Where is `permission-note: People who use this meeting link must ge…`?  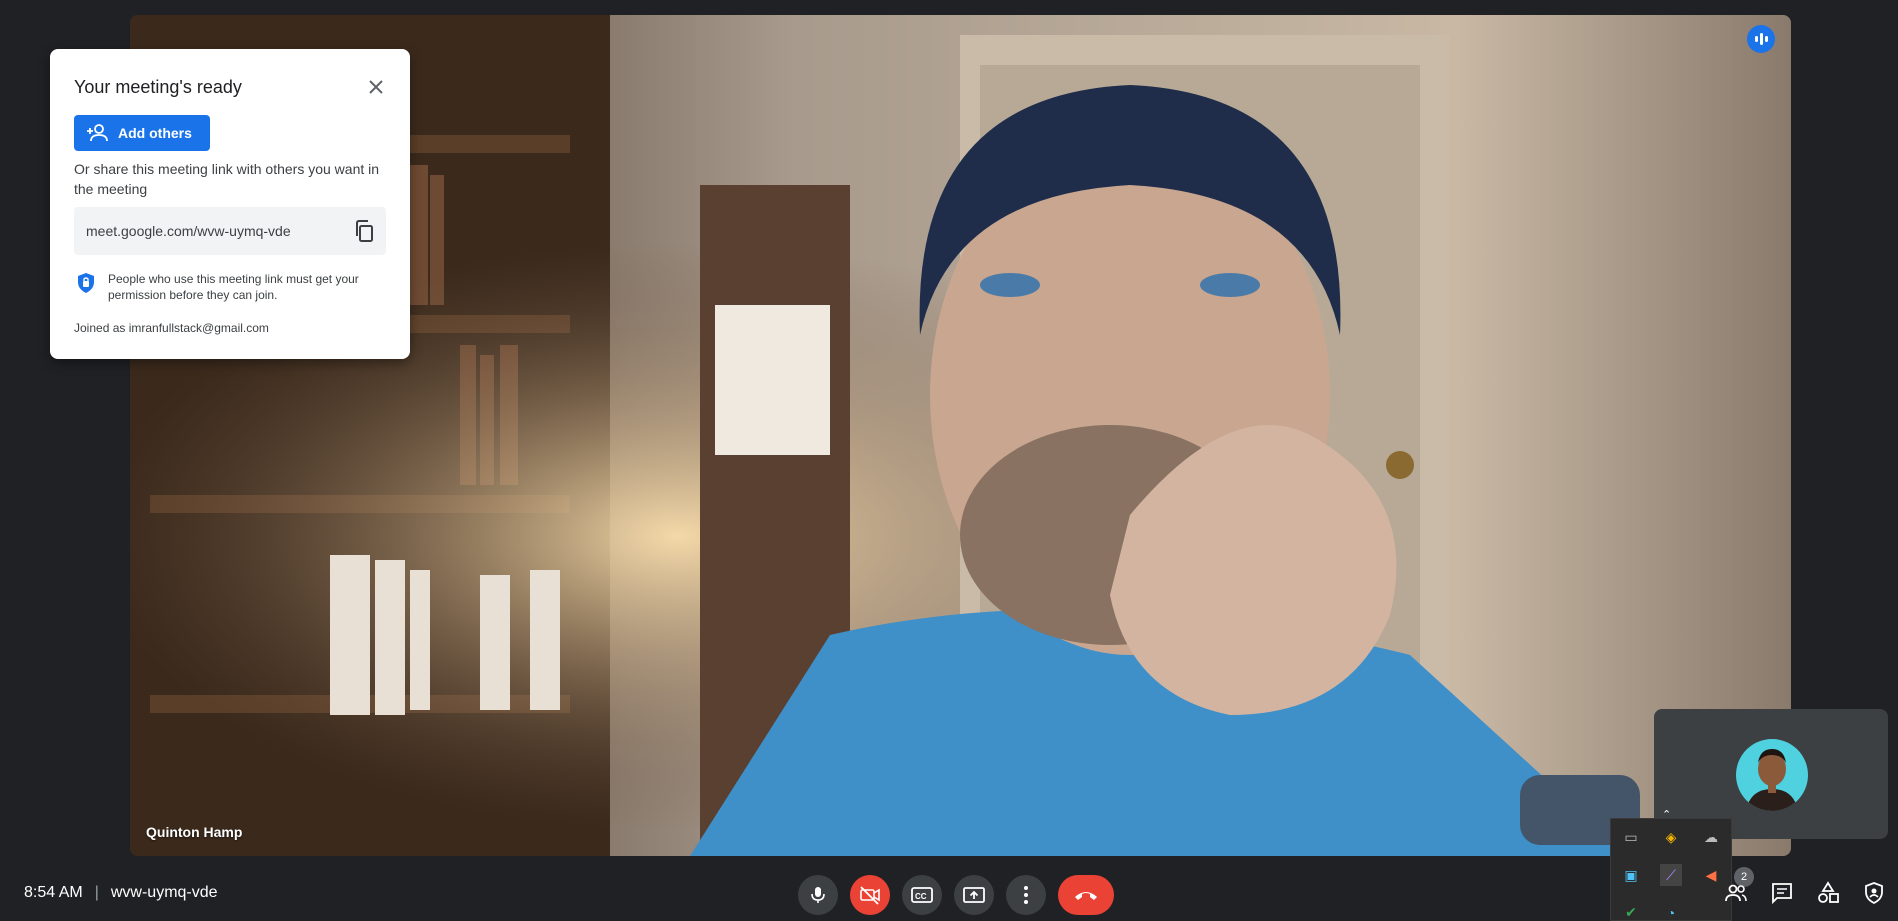 permission-note: People who use this meeting link must ge… is located at coordinates (230, 287).